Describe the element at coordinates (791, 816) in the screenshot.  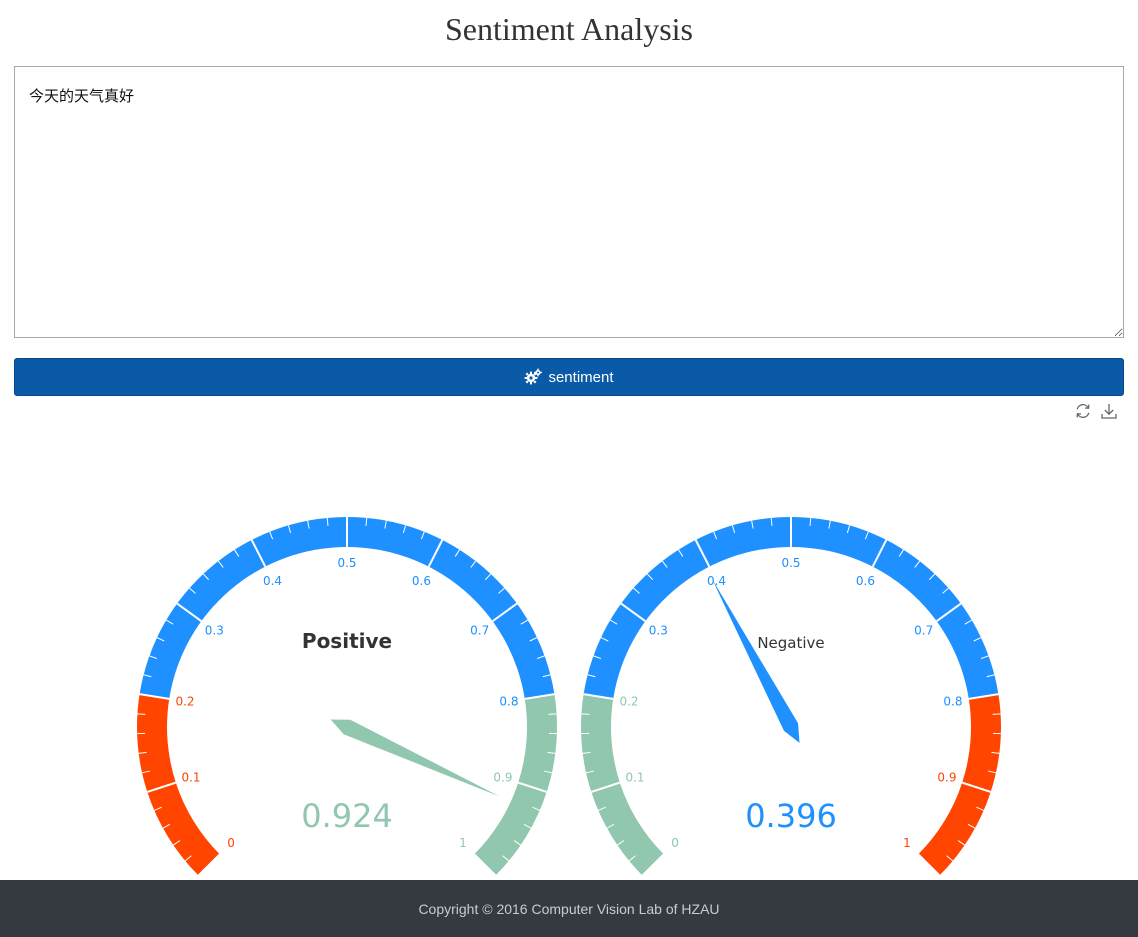
I see `gauge-value: 0.396` at that location.